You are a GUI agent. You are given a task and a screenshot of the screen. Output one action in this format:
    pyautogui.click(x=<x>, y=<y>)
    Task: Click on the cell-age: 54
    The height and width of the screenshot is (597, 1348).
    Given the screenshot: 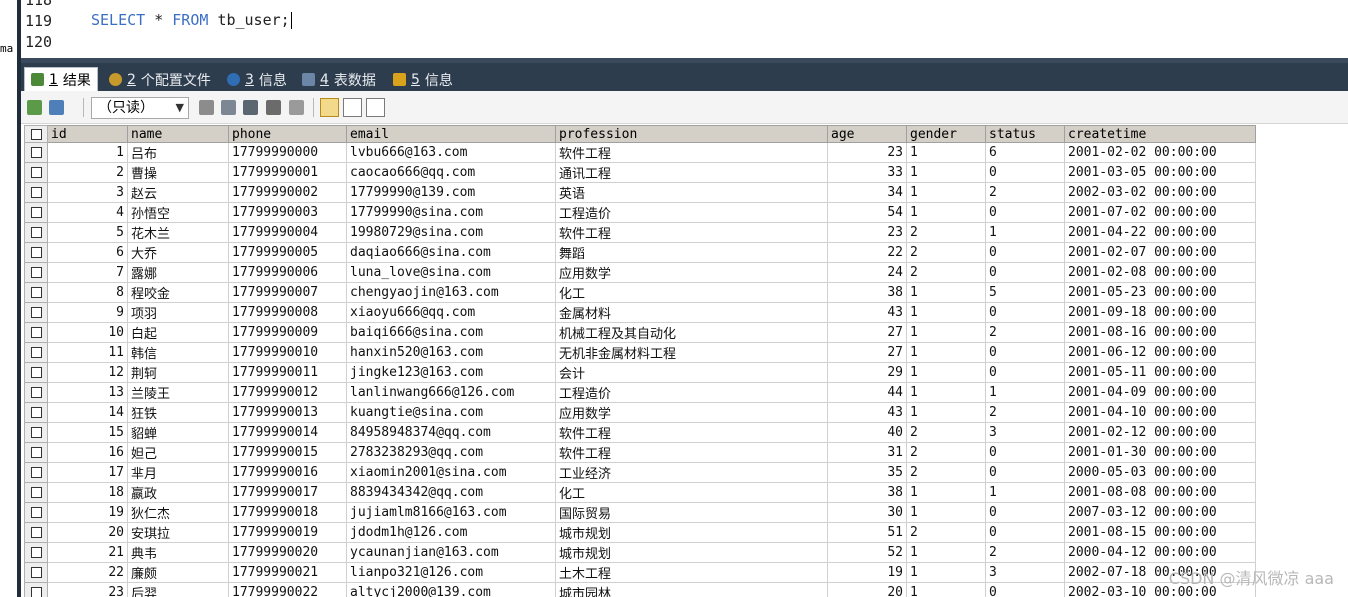 What is the action you would take?
    pyautogui.click(x=867, y=212)
    